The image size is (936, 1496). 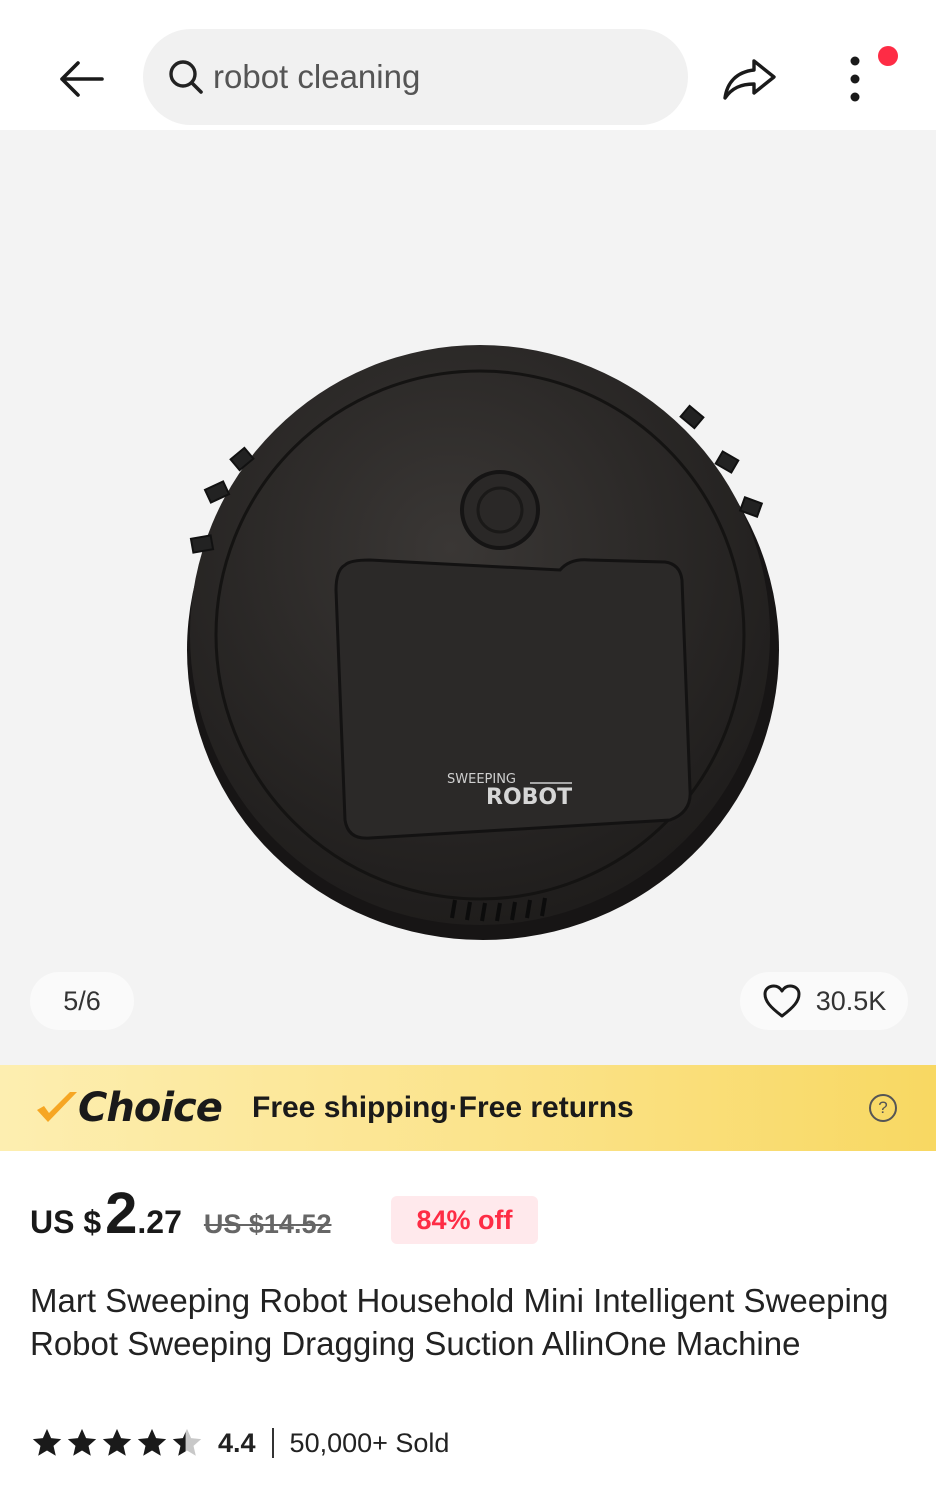 What do you see at coordinates (237, 1442) in the screenshot?
I see `rating-value: 4.4` at bounding box center [237, 1442].